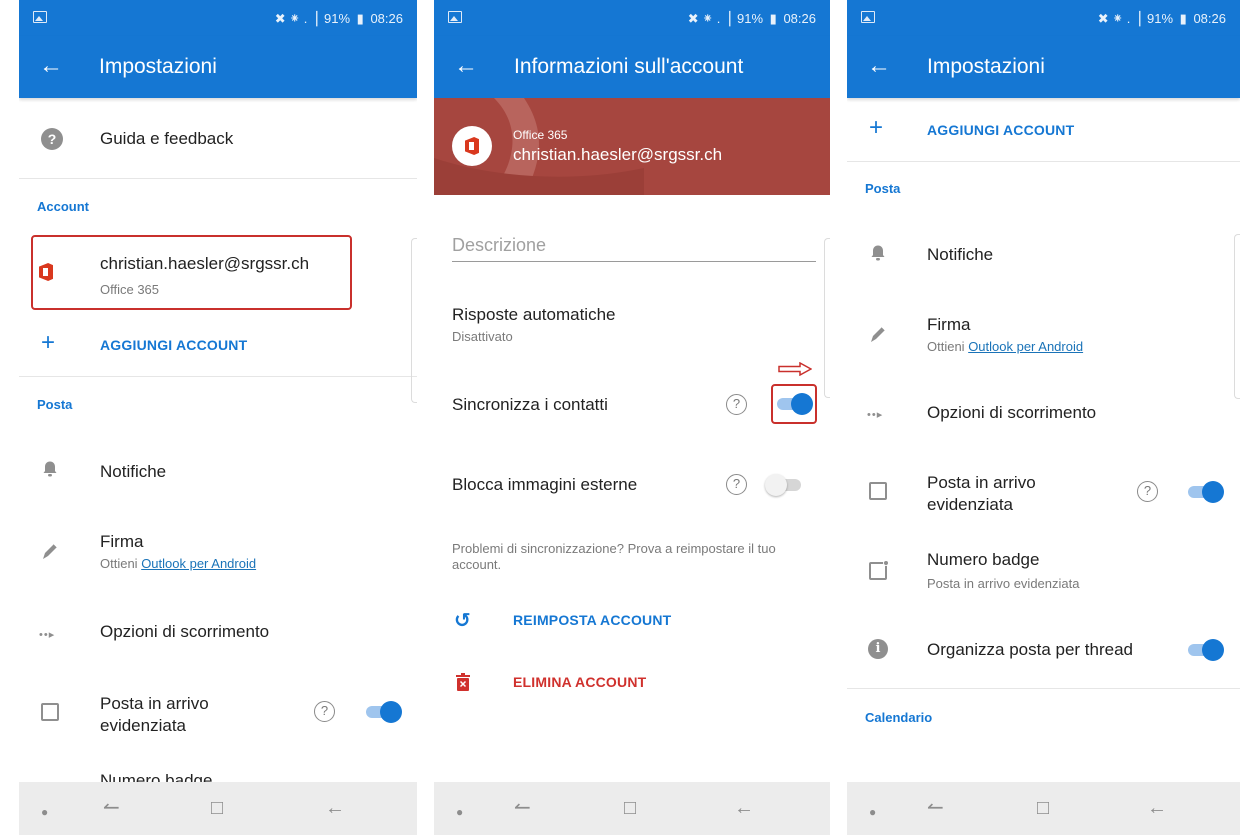 Image resolution: width=1251 pixels, height=835 pixels. Describe the element at coordinates (634, 261) in the screenshot. I see `input-underline` at that location.